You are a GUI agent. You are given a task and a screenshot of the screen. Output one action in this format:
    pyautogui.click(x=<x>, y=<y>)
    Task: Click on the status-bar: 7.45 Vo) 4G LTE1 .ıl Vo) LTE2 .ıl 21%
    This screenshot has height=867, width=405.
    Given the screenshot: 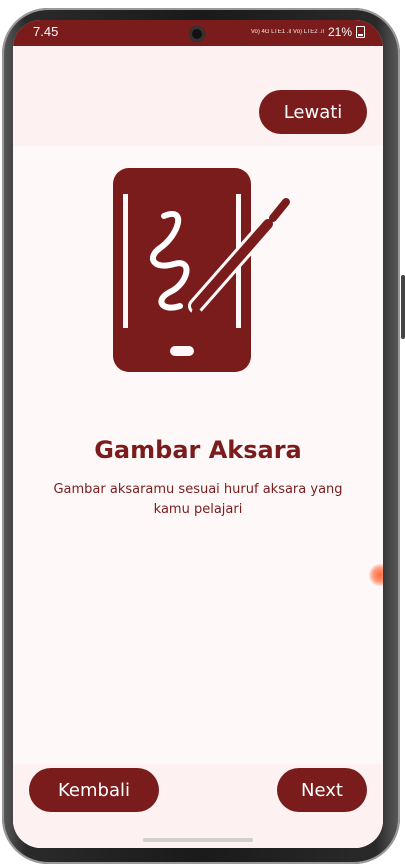 What is the action you would take?
    pyautogui.click(x=198, y=33)
    